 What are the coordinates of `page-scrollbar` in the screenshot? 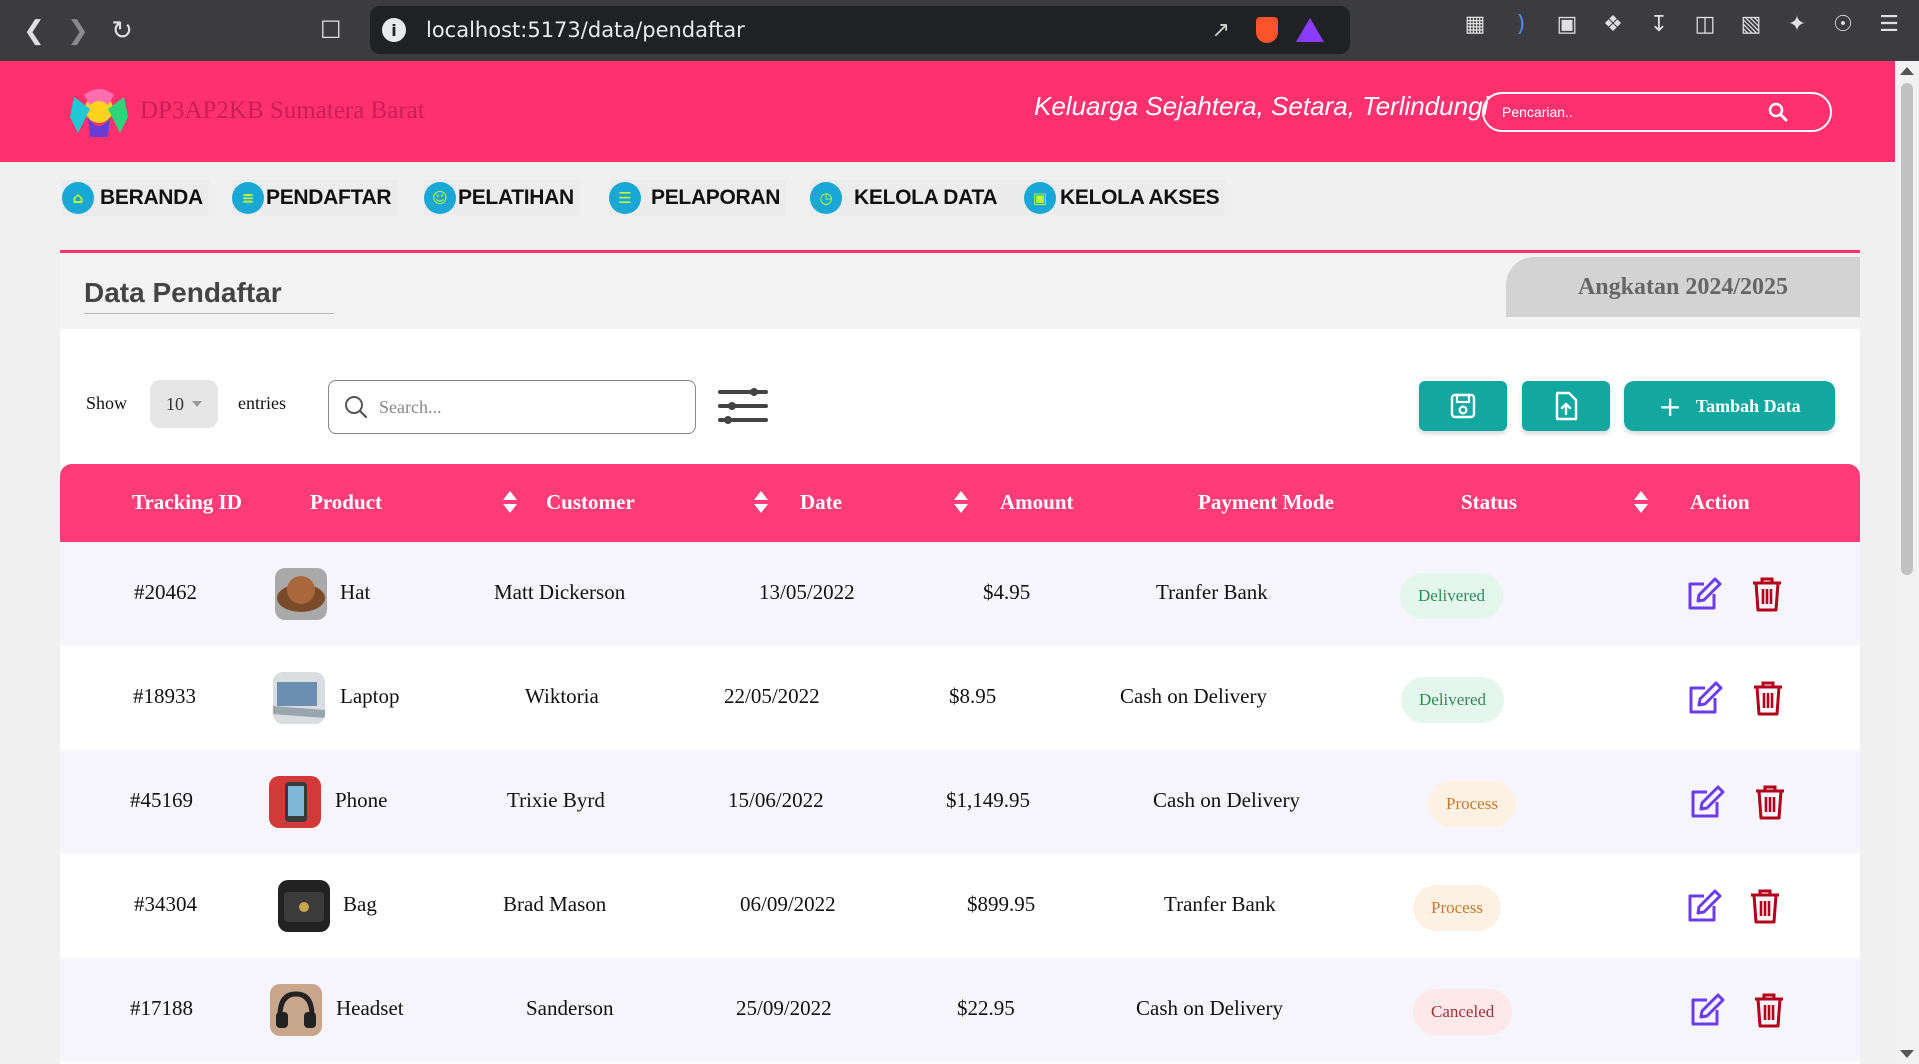 It's located at (1907, 562).